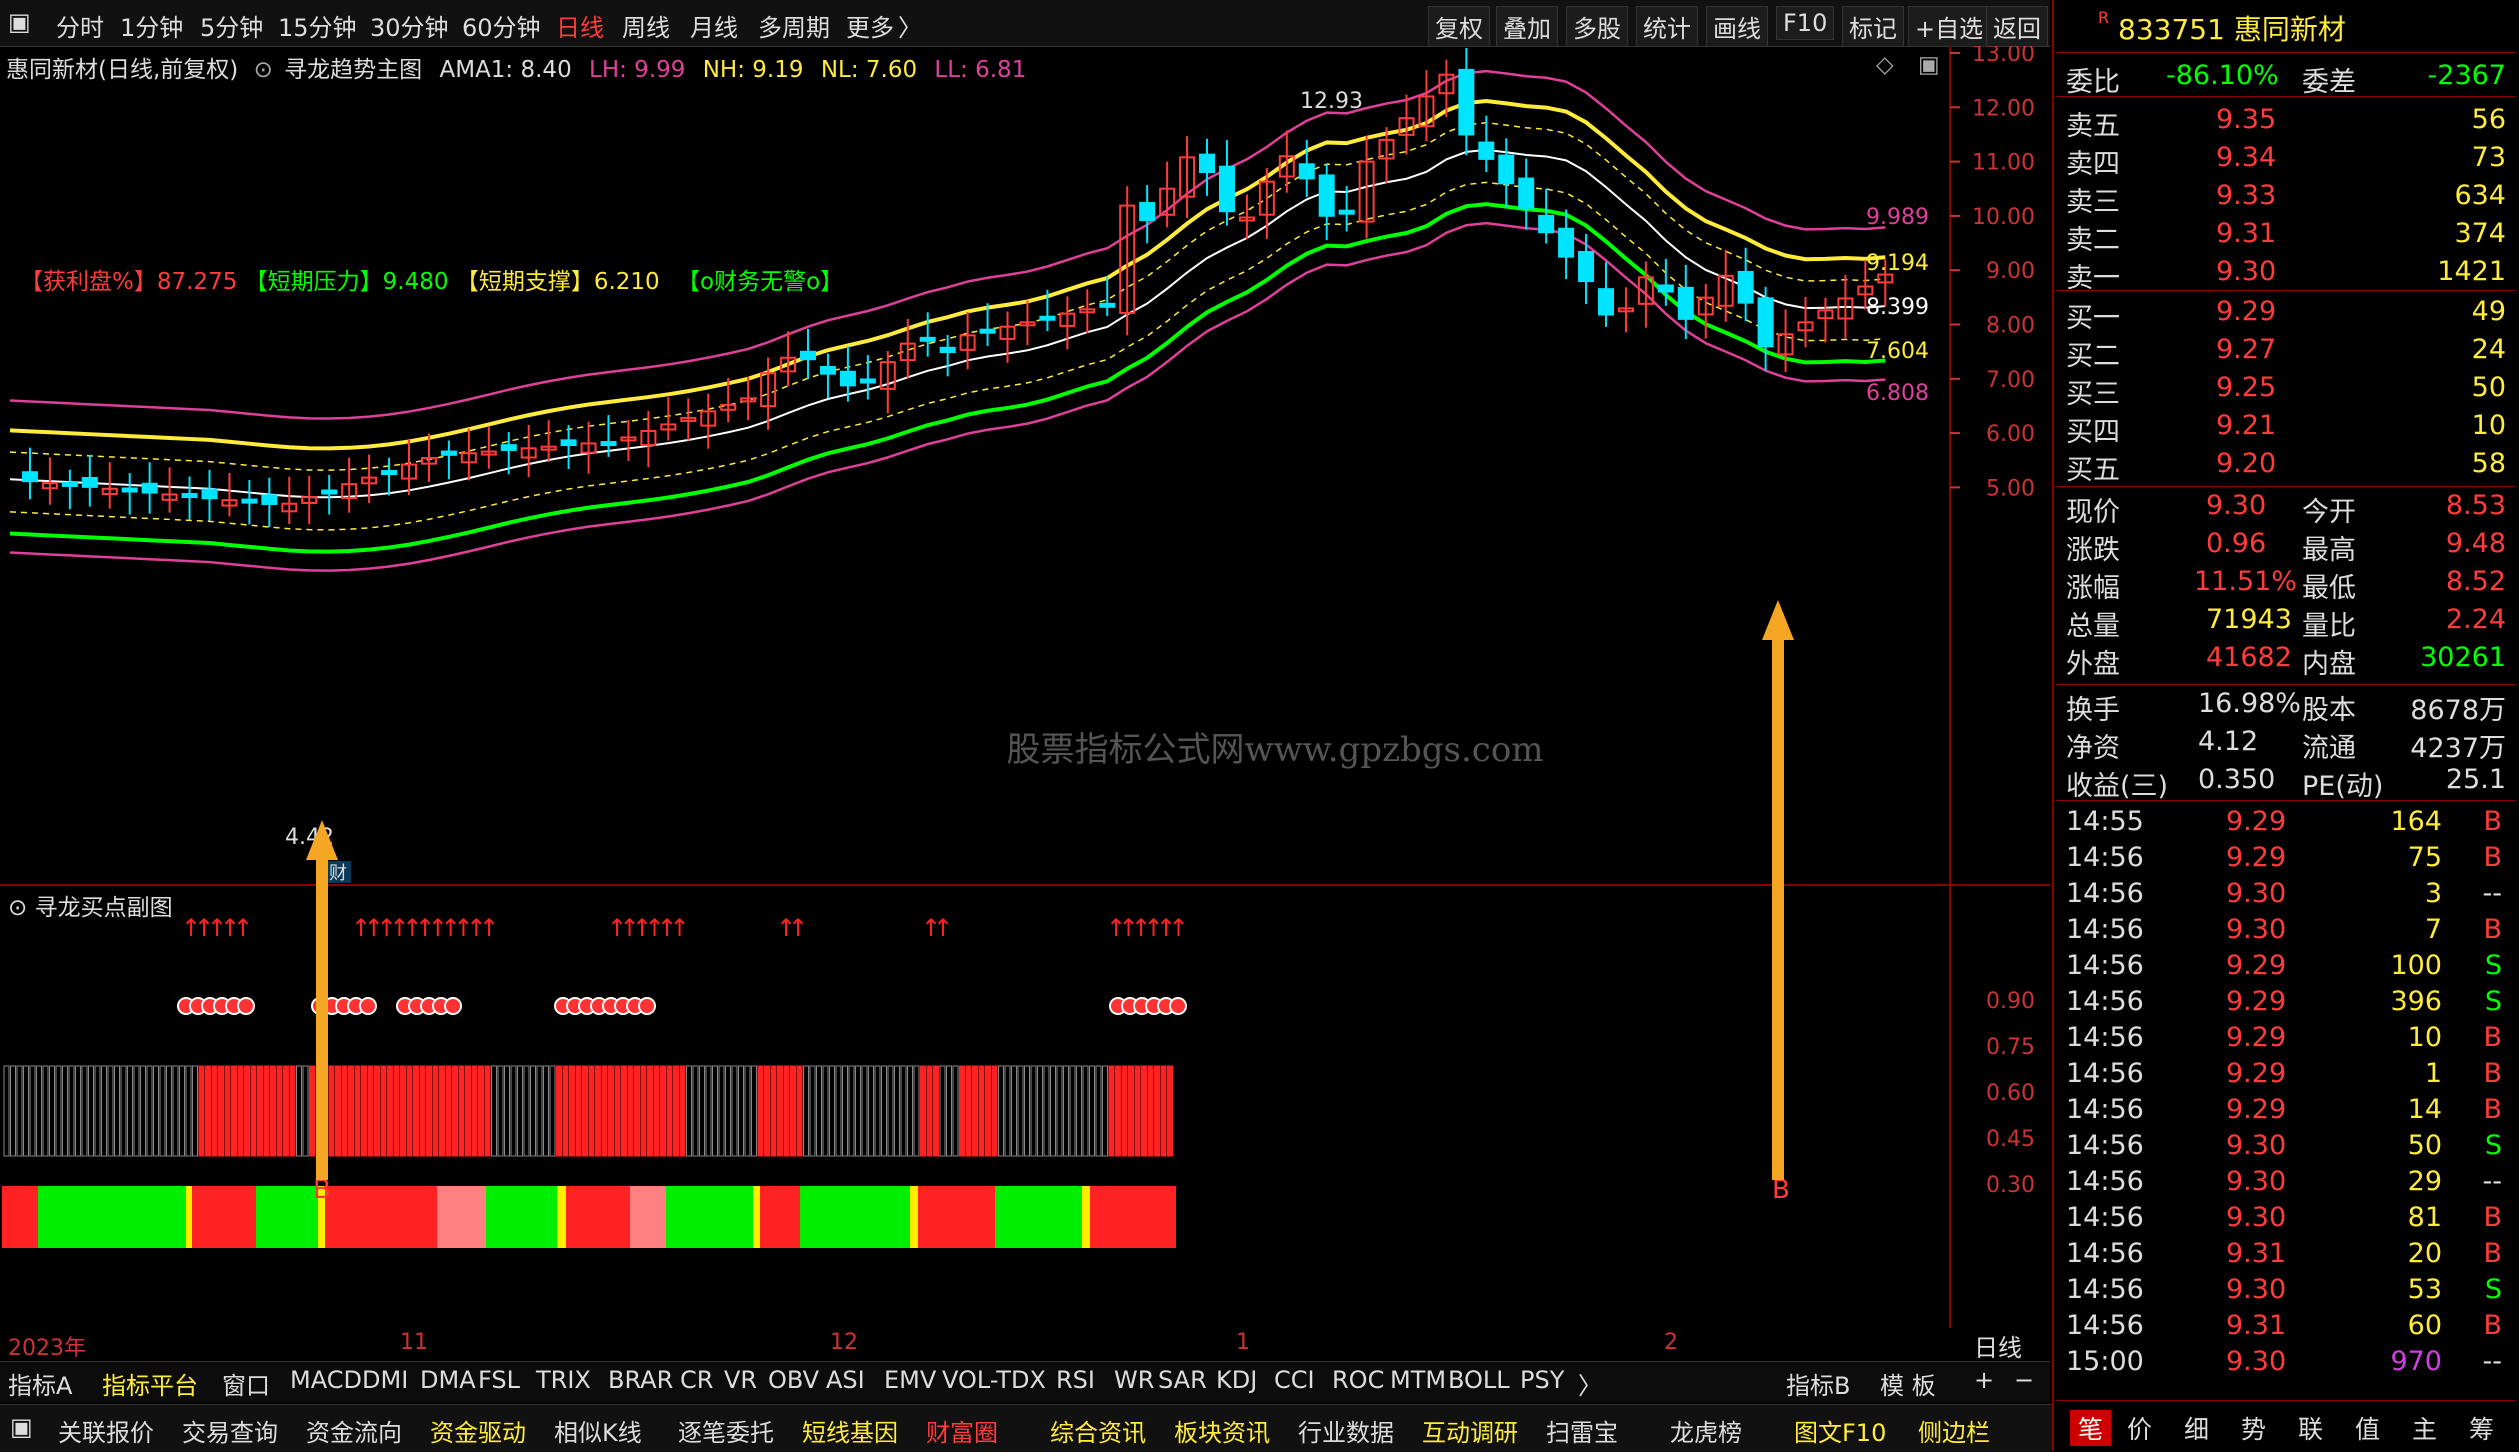 The image size is (2519, 1452). Describe the element at coordinates (1479, 1380) in the screenshot. I see `indicator-tab: BOLL` at that location.